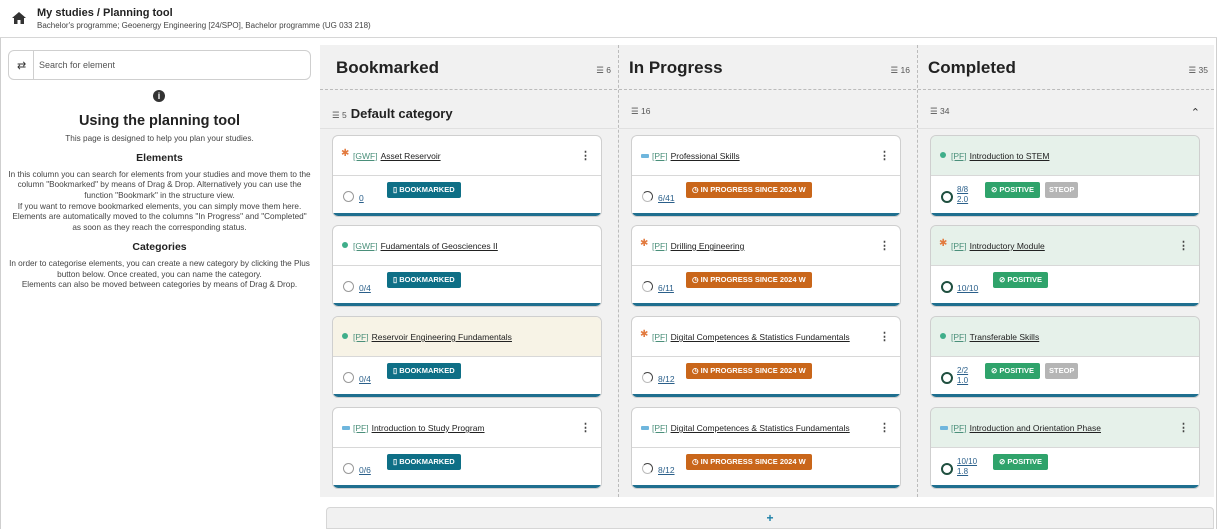 This screenshot has height=529, width=1217. What do you see at coordinates (705, 156) in the screenshot?
I see `element-name: Professional Skills` at bounding box center [705, 156].